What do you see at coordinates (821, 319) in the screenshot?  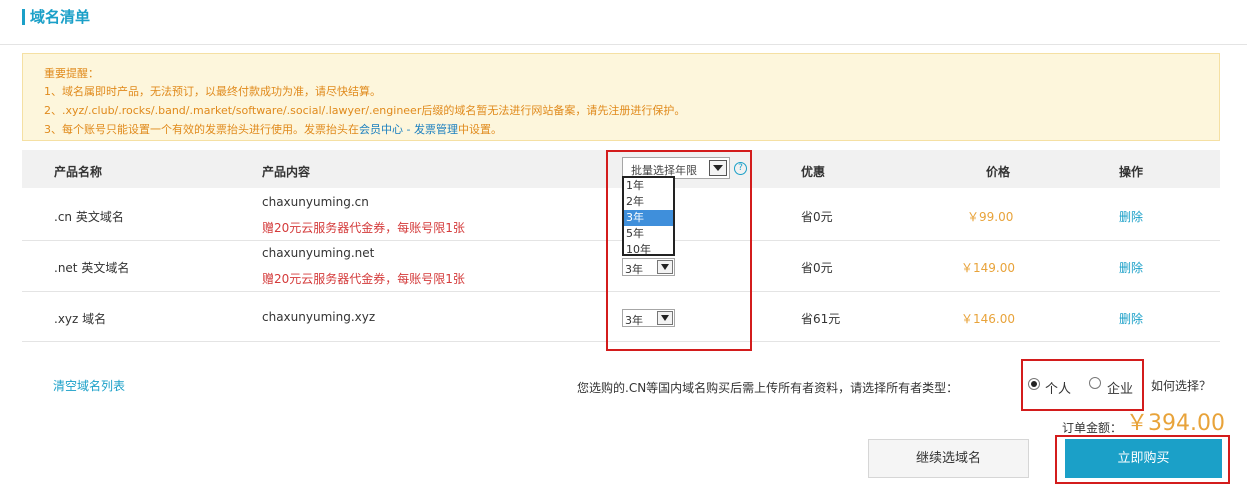 I see `discount-value: 省61元` at bounding box center [821, 319].